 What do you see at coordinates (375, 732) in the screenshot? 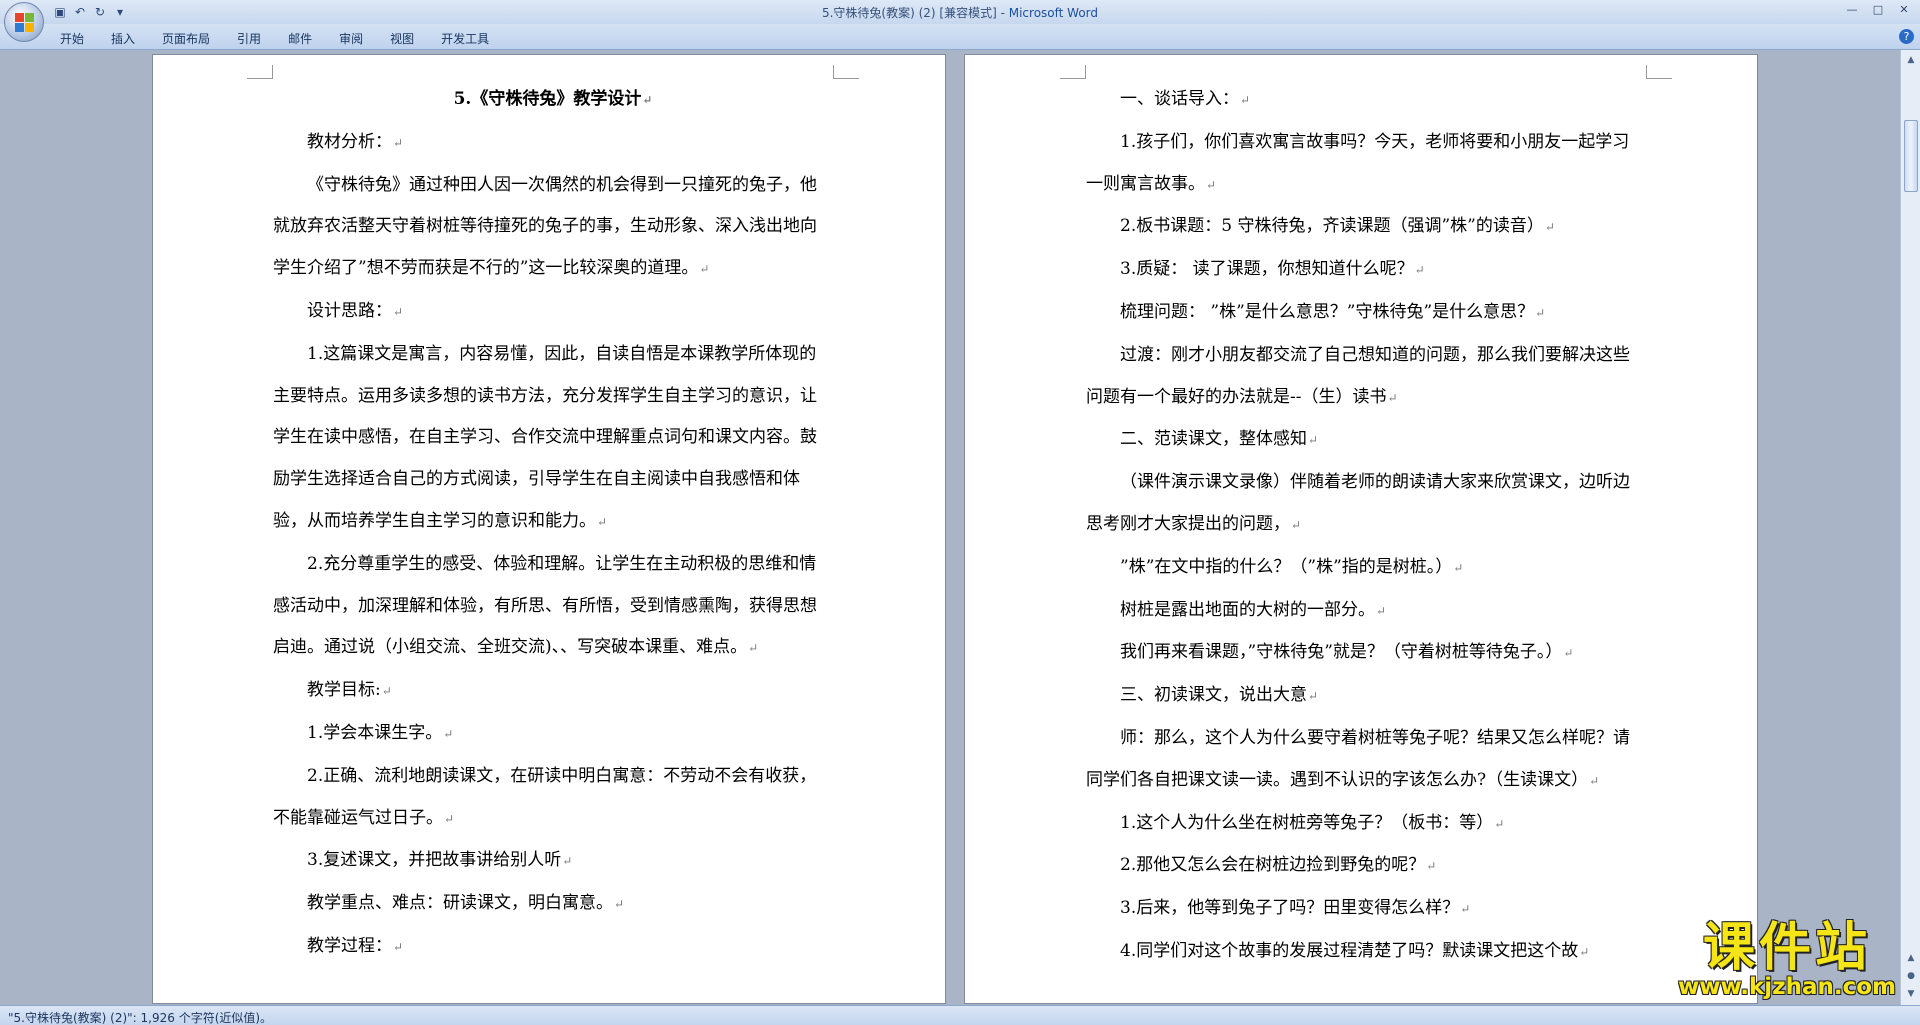
I see `paragraph-text: 1.学会本课生字。` at bounding box center [375, 732].